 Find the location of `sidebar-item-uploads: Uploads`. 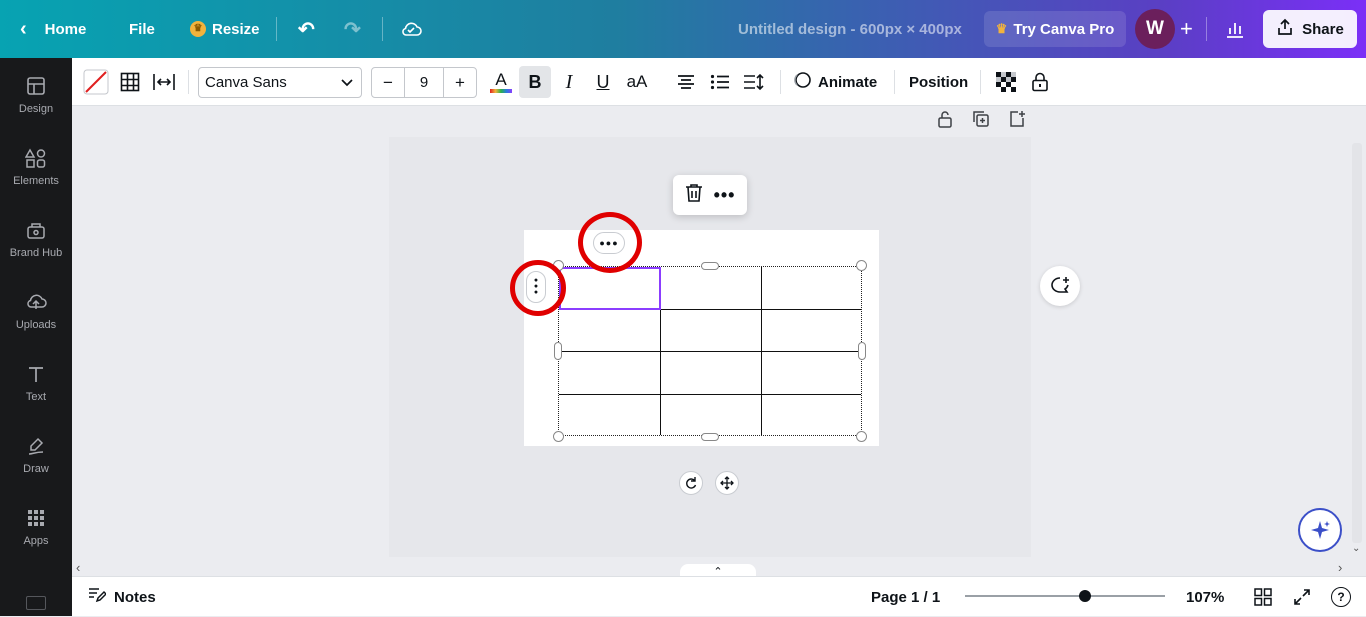

sidebar-item-uploads: Uploads is located at coordinates (36, 311).